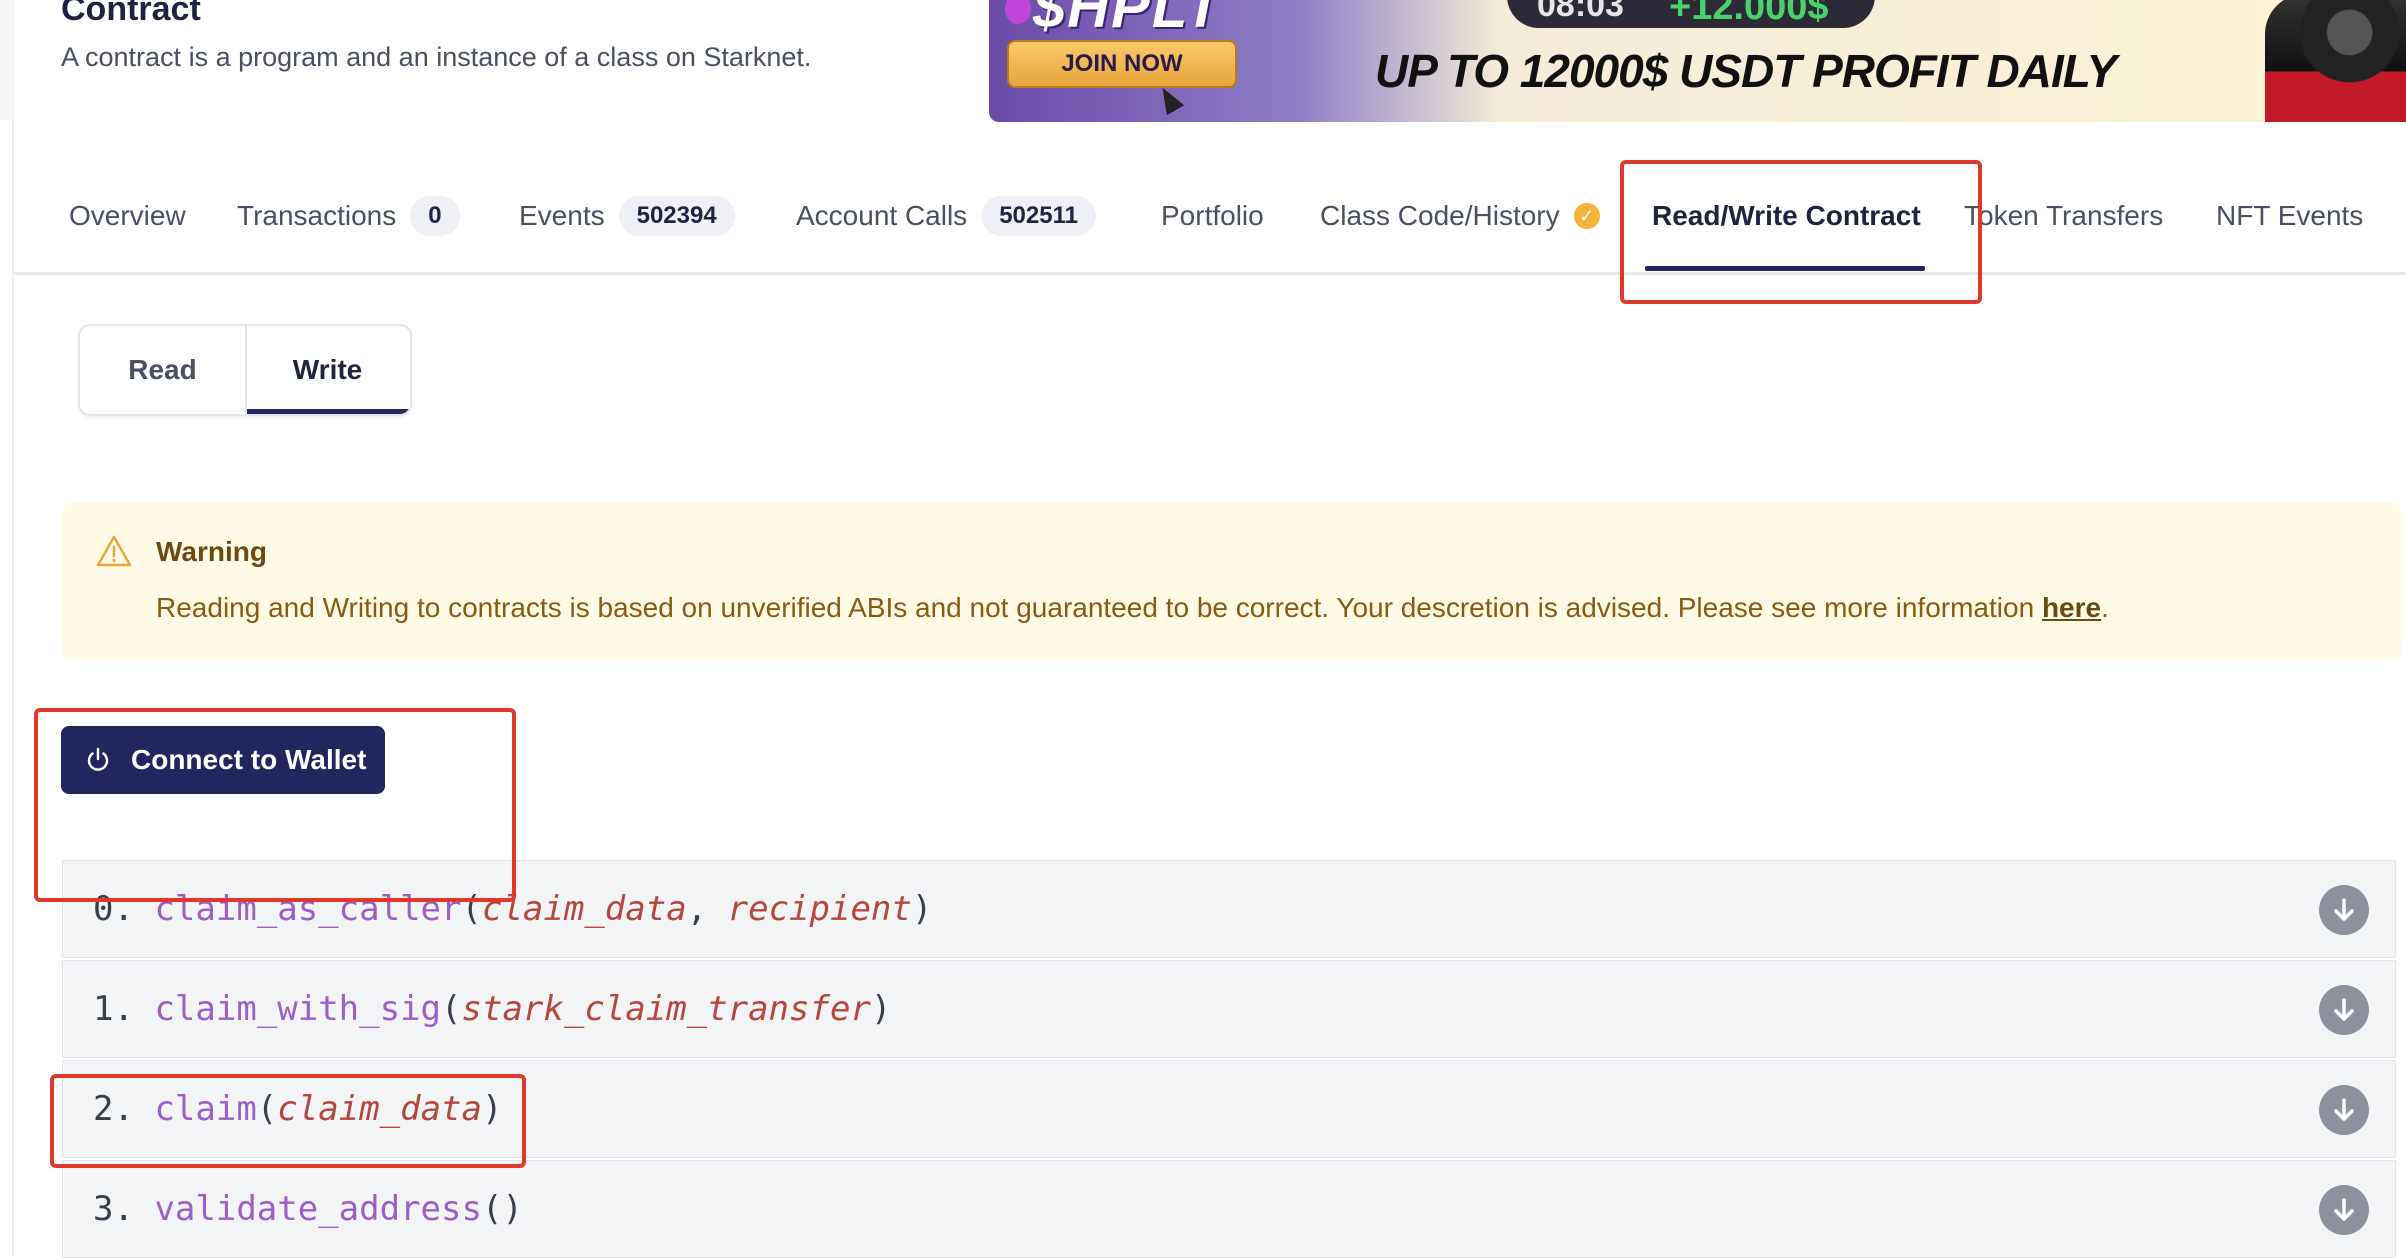  I want to click on count-badge: 502511, so click(1038, 216).